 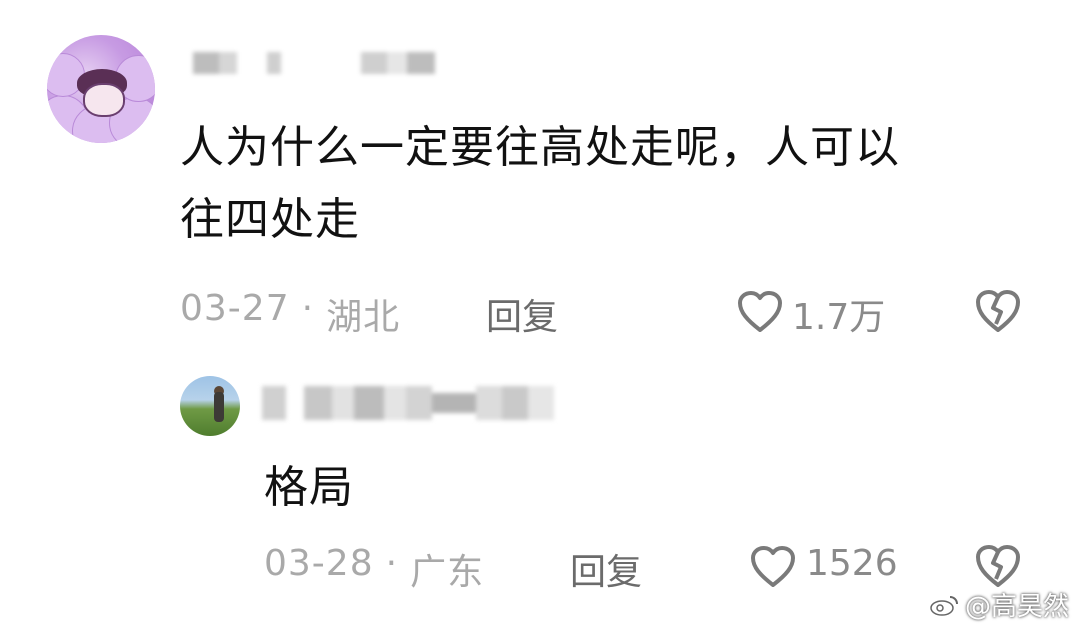 What do you see at coordinates (235, 308) in the screenshot?
I see `comment-date: 03-27` at bounding box center [235, 308].